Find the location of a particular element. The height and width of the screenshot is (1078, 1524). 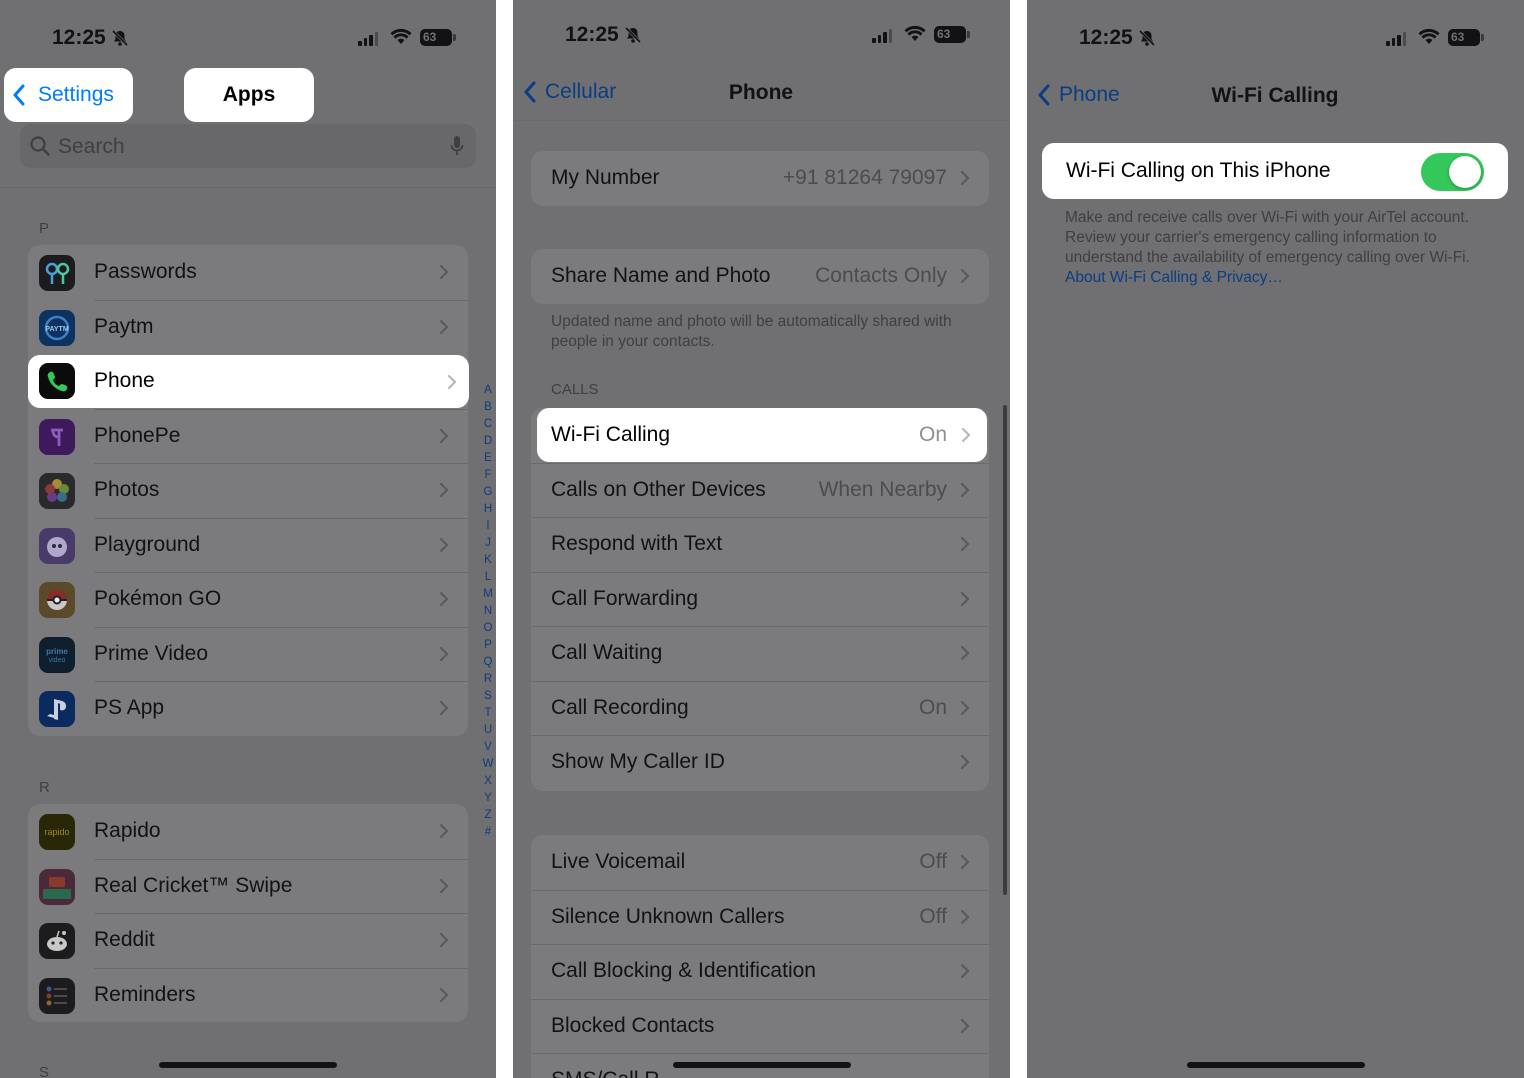

index-letter: F is located at coordinates (488, 475).